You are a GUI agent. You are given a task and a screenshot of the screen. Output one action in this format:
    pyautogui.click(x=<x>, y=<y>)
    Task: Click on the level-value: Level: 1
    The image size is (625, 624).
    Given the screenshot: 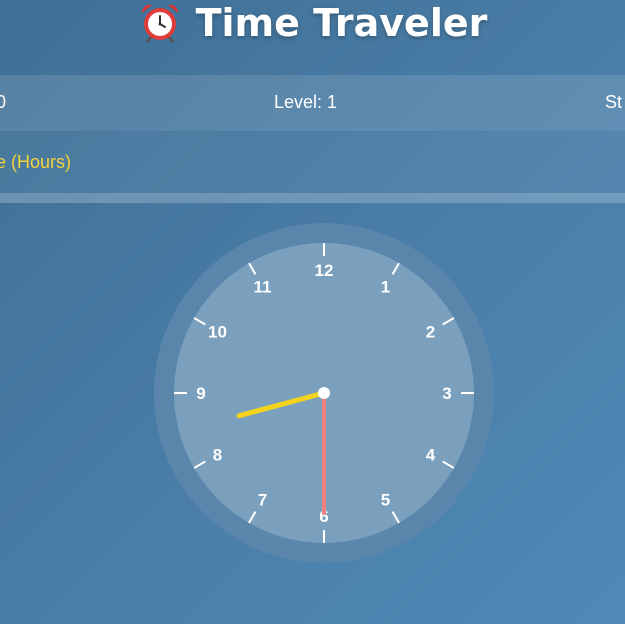 What is the action you would take?
    pyautogui.click(x=306, y=102)
    